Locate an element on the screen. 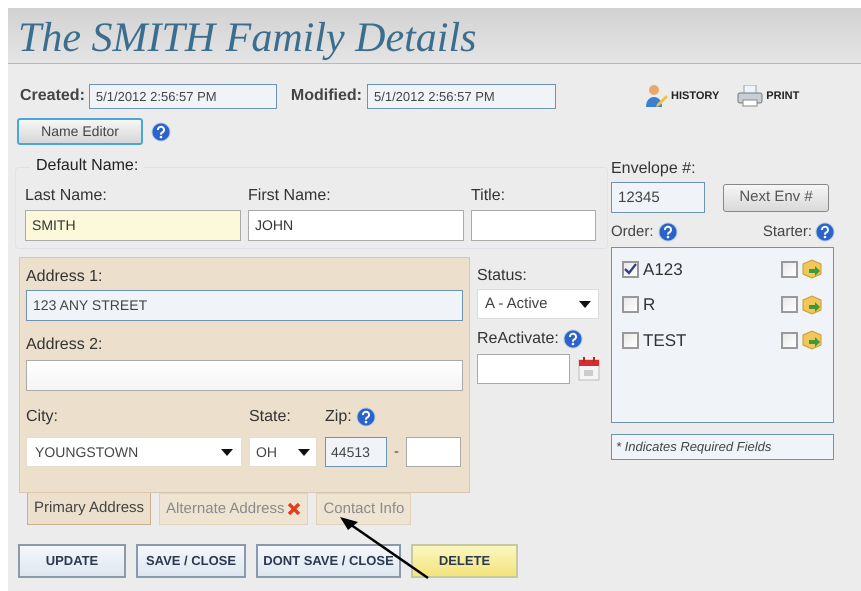 Image resolution: width=861 pixels, height=591 pixels. field-label: Envelope #: is located at coordinates (654, 169).